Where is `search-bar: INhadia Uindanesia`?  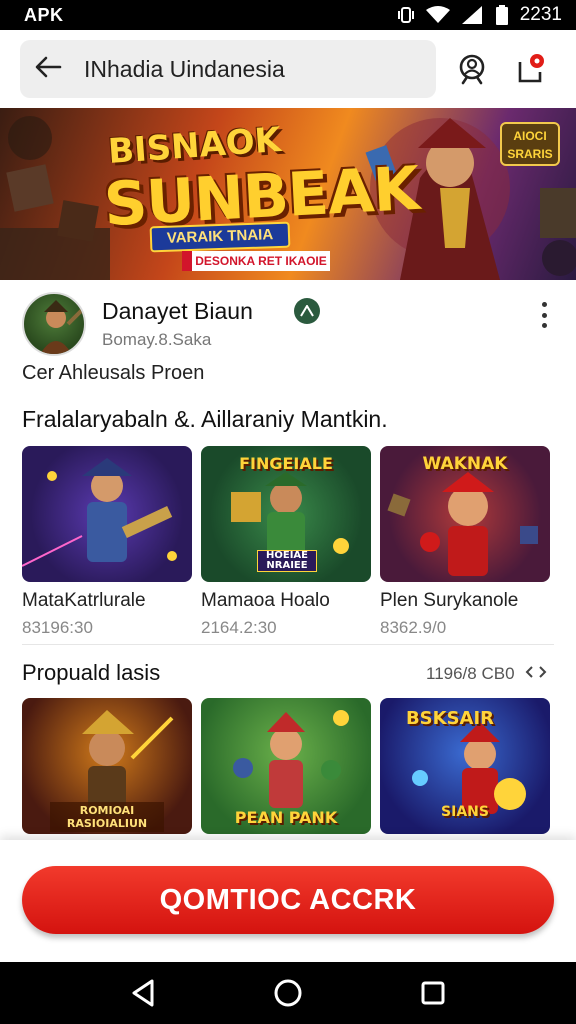
search-bar: INhadia Uindanesia is located at coordinates (228, 69).